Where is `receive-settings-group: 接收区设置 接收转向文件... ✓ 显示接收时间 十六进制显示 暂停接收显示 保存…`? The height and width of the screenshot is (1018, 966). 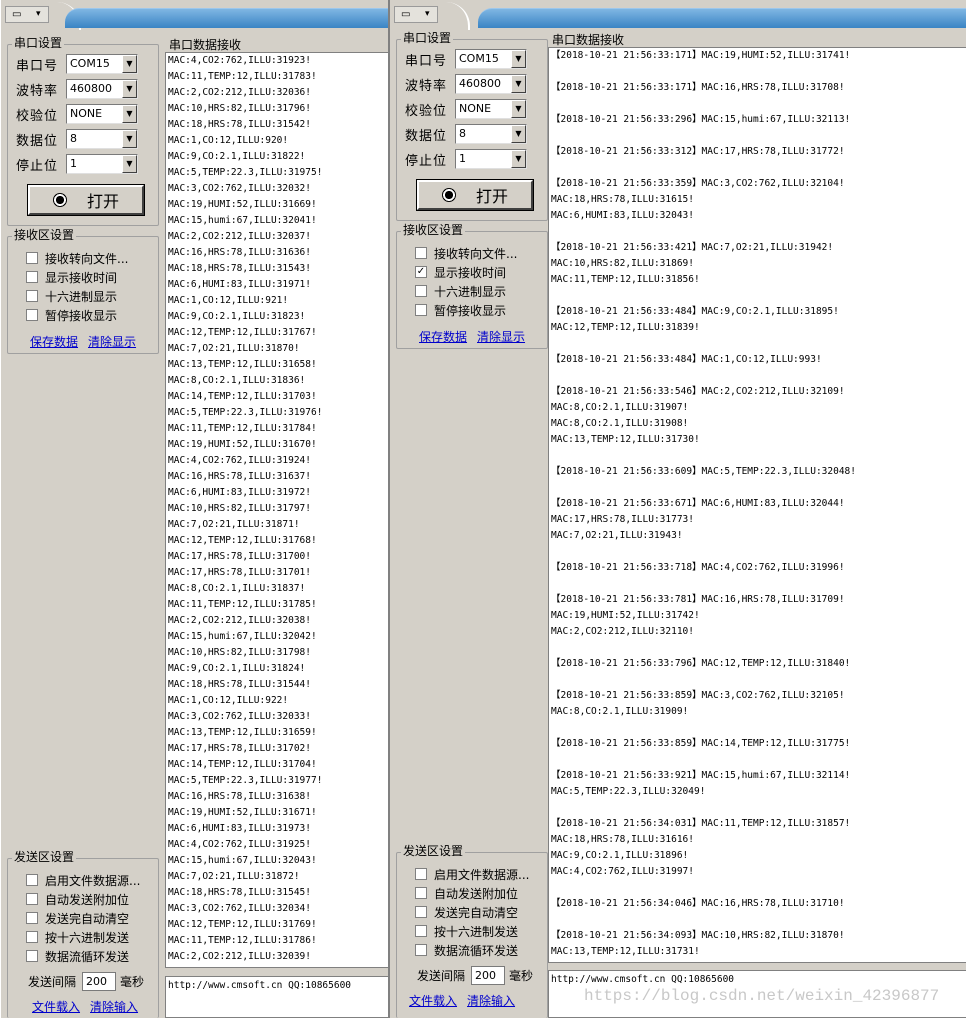 receive-settings-group: 接收区设置 接收转向文件... ✓ 显示接收时间 十六进制显示 暂停接收显示 保存… is located at coordinates (472, 286).